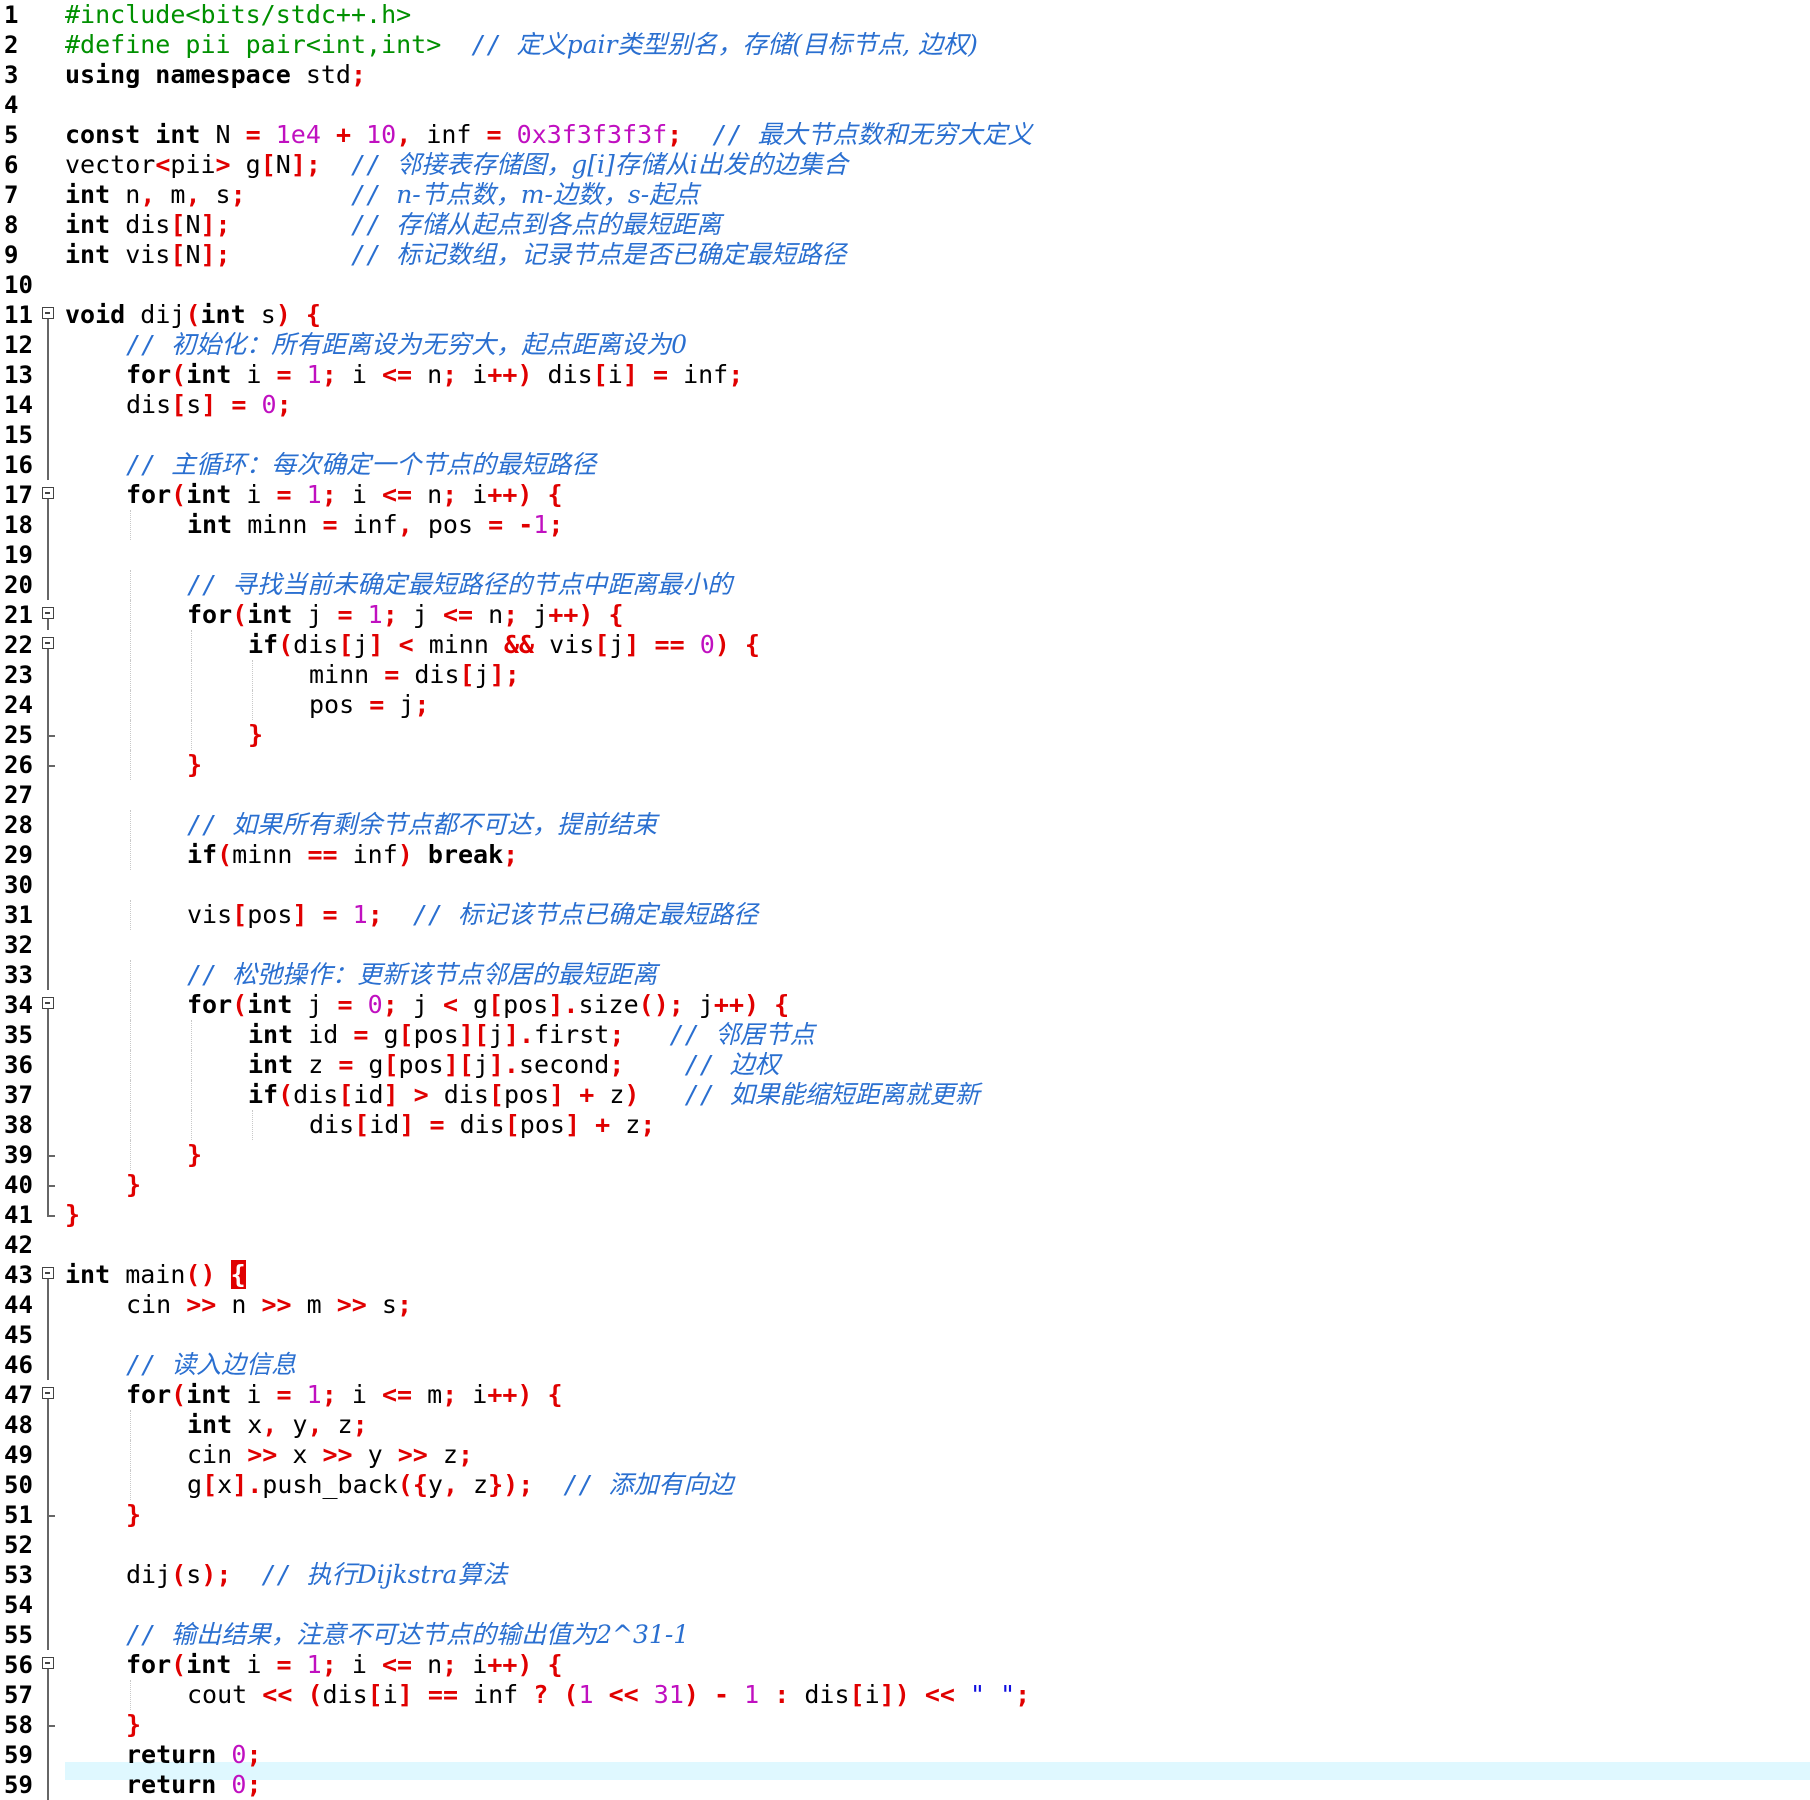 Image resolution: width=1810 pixels, height=1800 pixels. Describe the element at coordinates (209, 405) in the screenshot. I see `code-text: dis[s] = 0;` at that location.